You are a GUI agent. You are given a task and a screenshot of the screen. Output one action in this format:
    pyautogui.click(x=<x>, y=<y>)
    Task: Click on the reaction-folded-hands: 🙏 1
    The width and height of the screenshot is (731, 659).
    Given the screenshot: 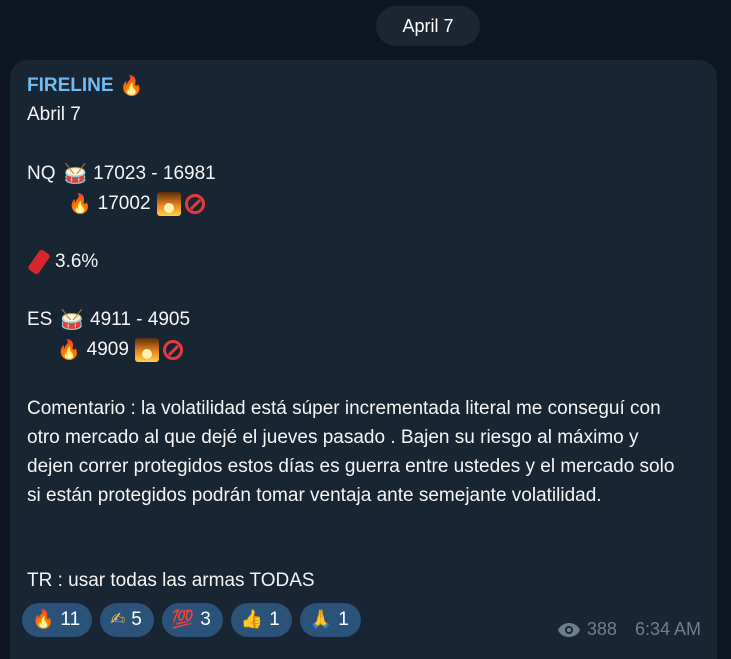 What is the action you would take?
    pyautogui.click(x=330, y=620)
    